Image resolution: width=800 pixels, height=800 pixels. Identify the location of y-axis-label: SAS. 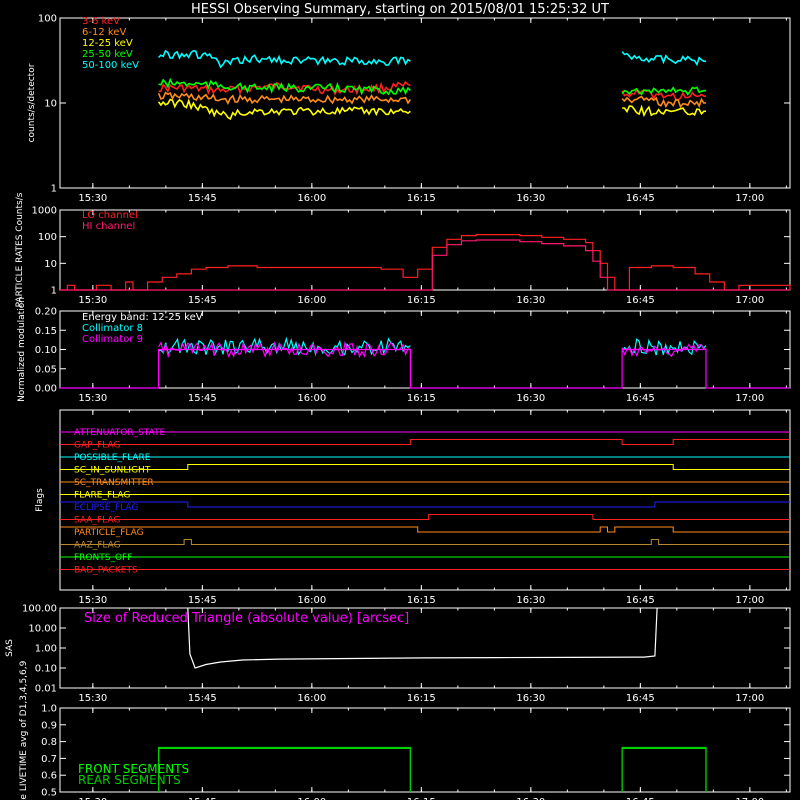
(10, 648).